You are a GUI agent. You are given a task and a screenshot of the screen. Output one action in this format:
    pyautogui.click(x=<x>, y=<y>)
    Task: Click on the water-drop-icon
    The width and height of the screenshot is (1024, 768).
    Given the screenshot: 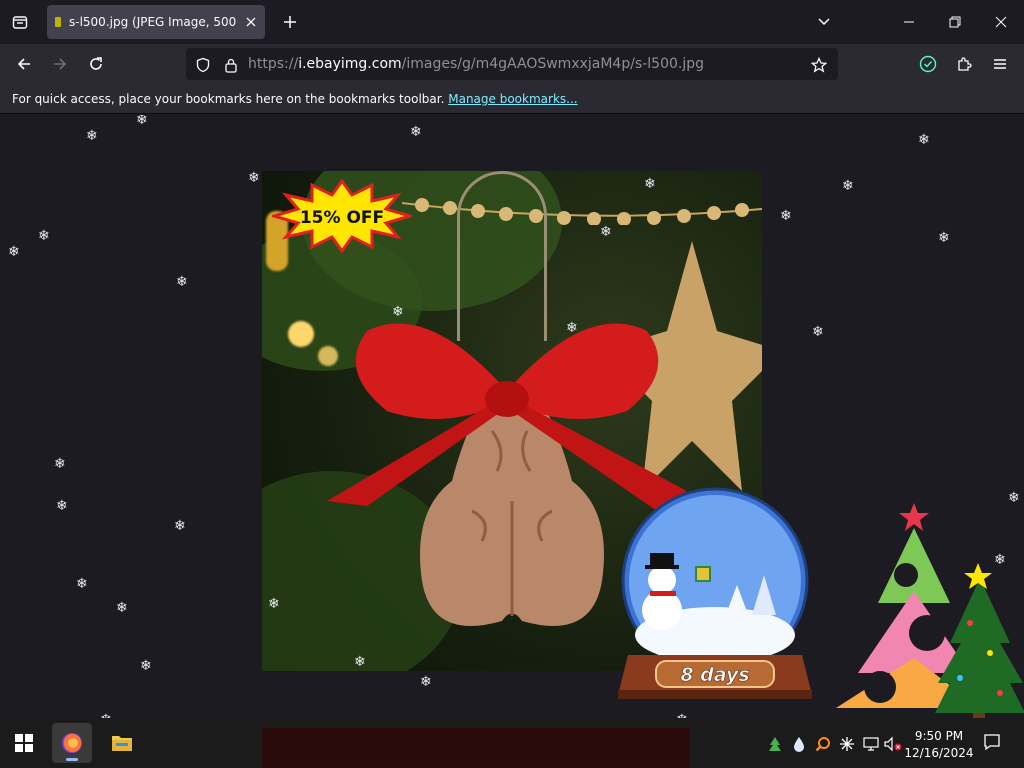 What is the action you would take?
    pyautogui.click(x=799, y=744)
    